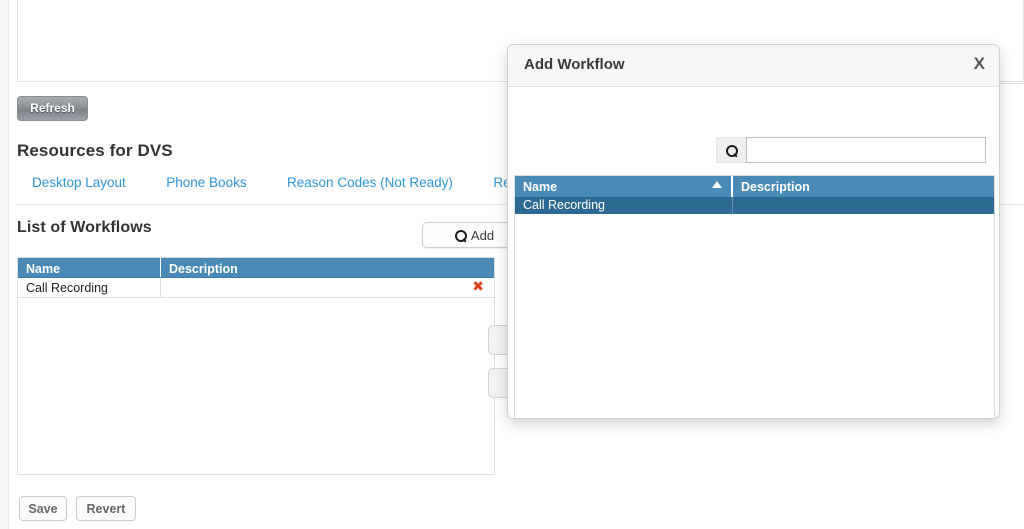 This screenshot has height=529, width=1024. I want to click on refresh-button: Refresh, so click(52, 108).